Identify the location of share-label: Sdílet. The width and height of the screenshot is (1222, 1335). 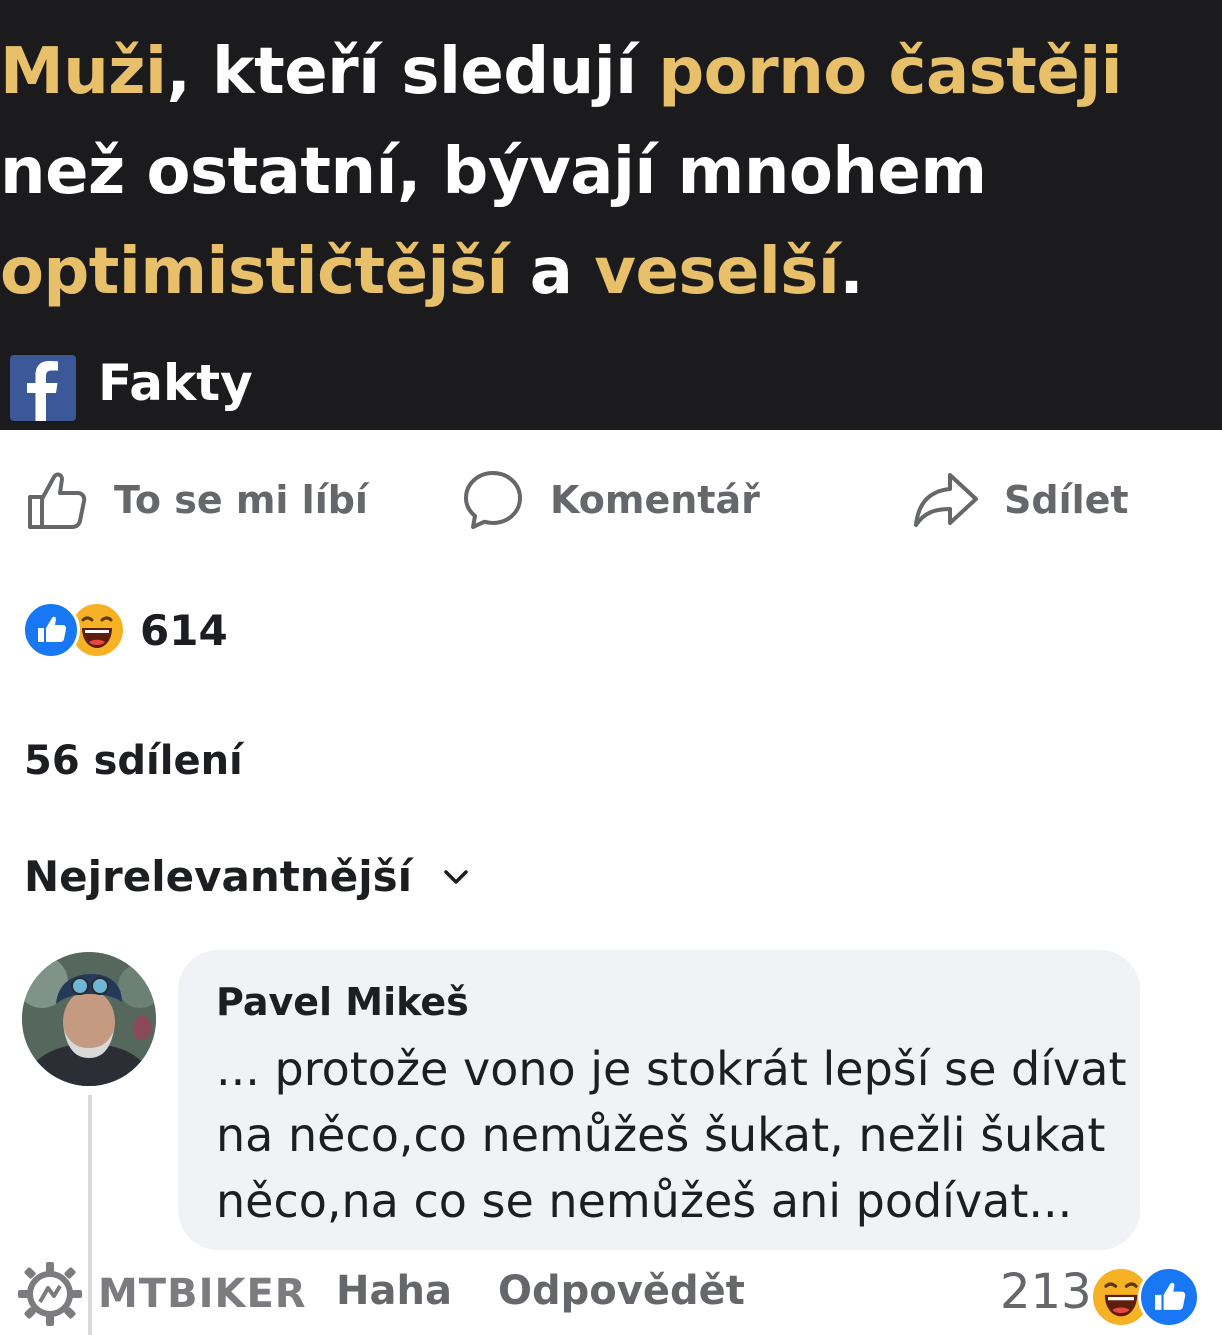
(1066, 500).